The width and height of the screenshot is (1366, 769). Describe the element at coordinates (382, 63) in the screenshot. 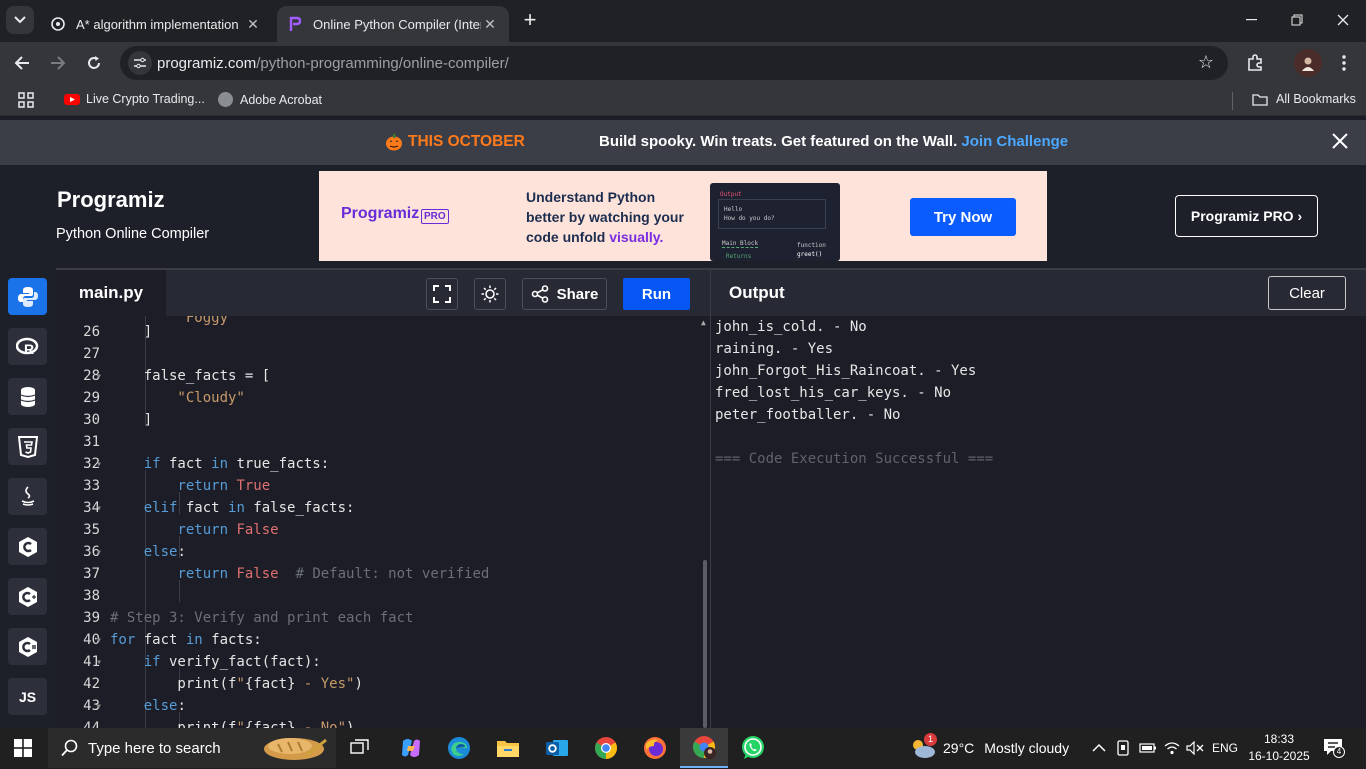

I see `url-path: /python-programming/online-compiler/` at that location.